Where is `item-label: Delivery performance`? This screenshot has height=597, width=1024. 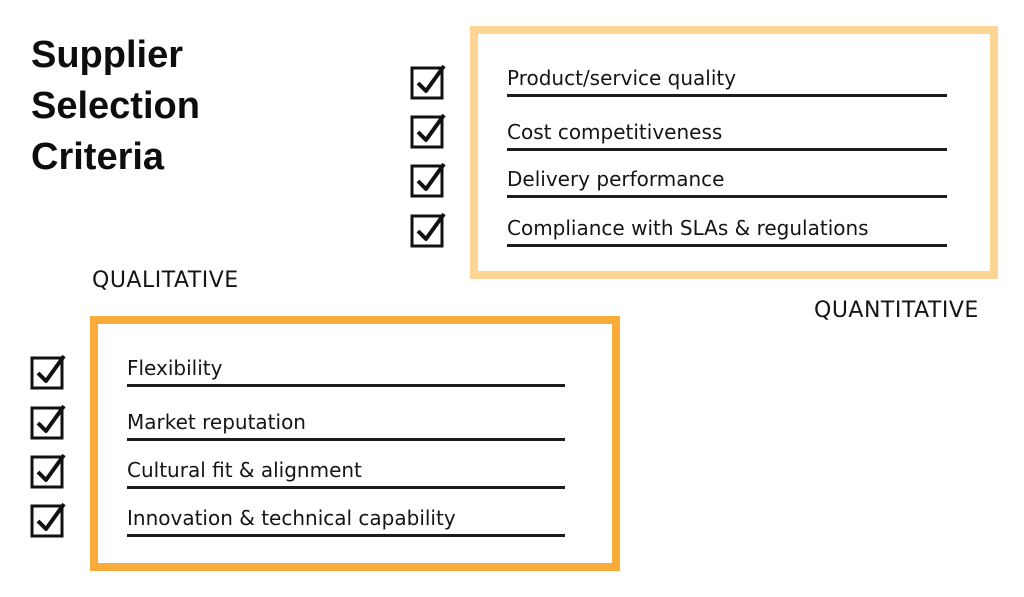 item-label: Delivery performance is located at coordinates (616, 179).